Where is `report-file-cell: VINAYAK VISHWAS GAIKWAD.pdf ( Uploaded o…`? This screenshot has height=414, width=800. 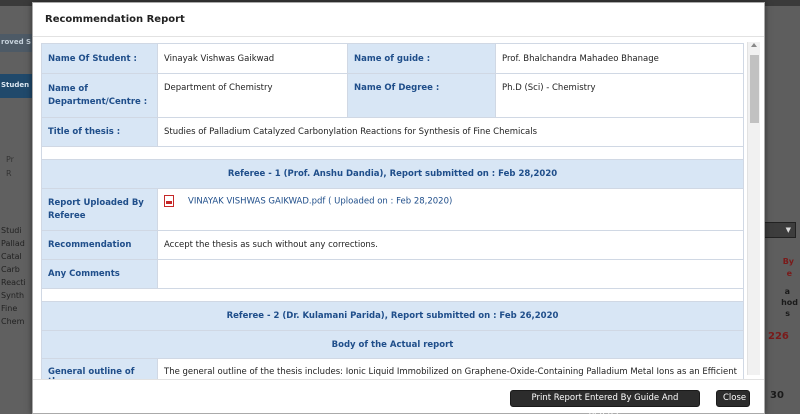
report-file-cell: VINAYAK VISHWAS GAIKWAD.pdf ( Uploaded o… is located at coordinates (450, 209).